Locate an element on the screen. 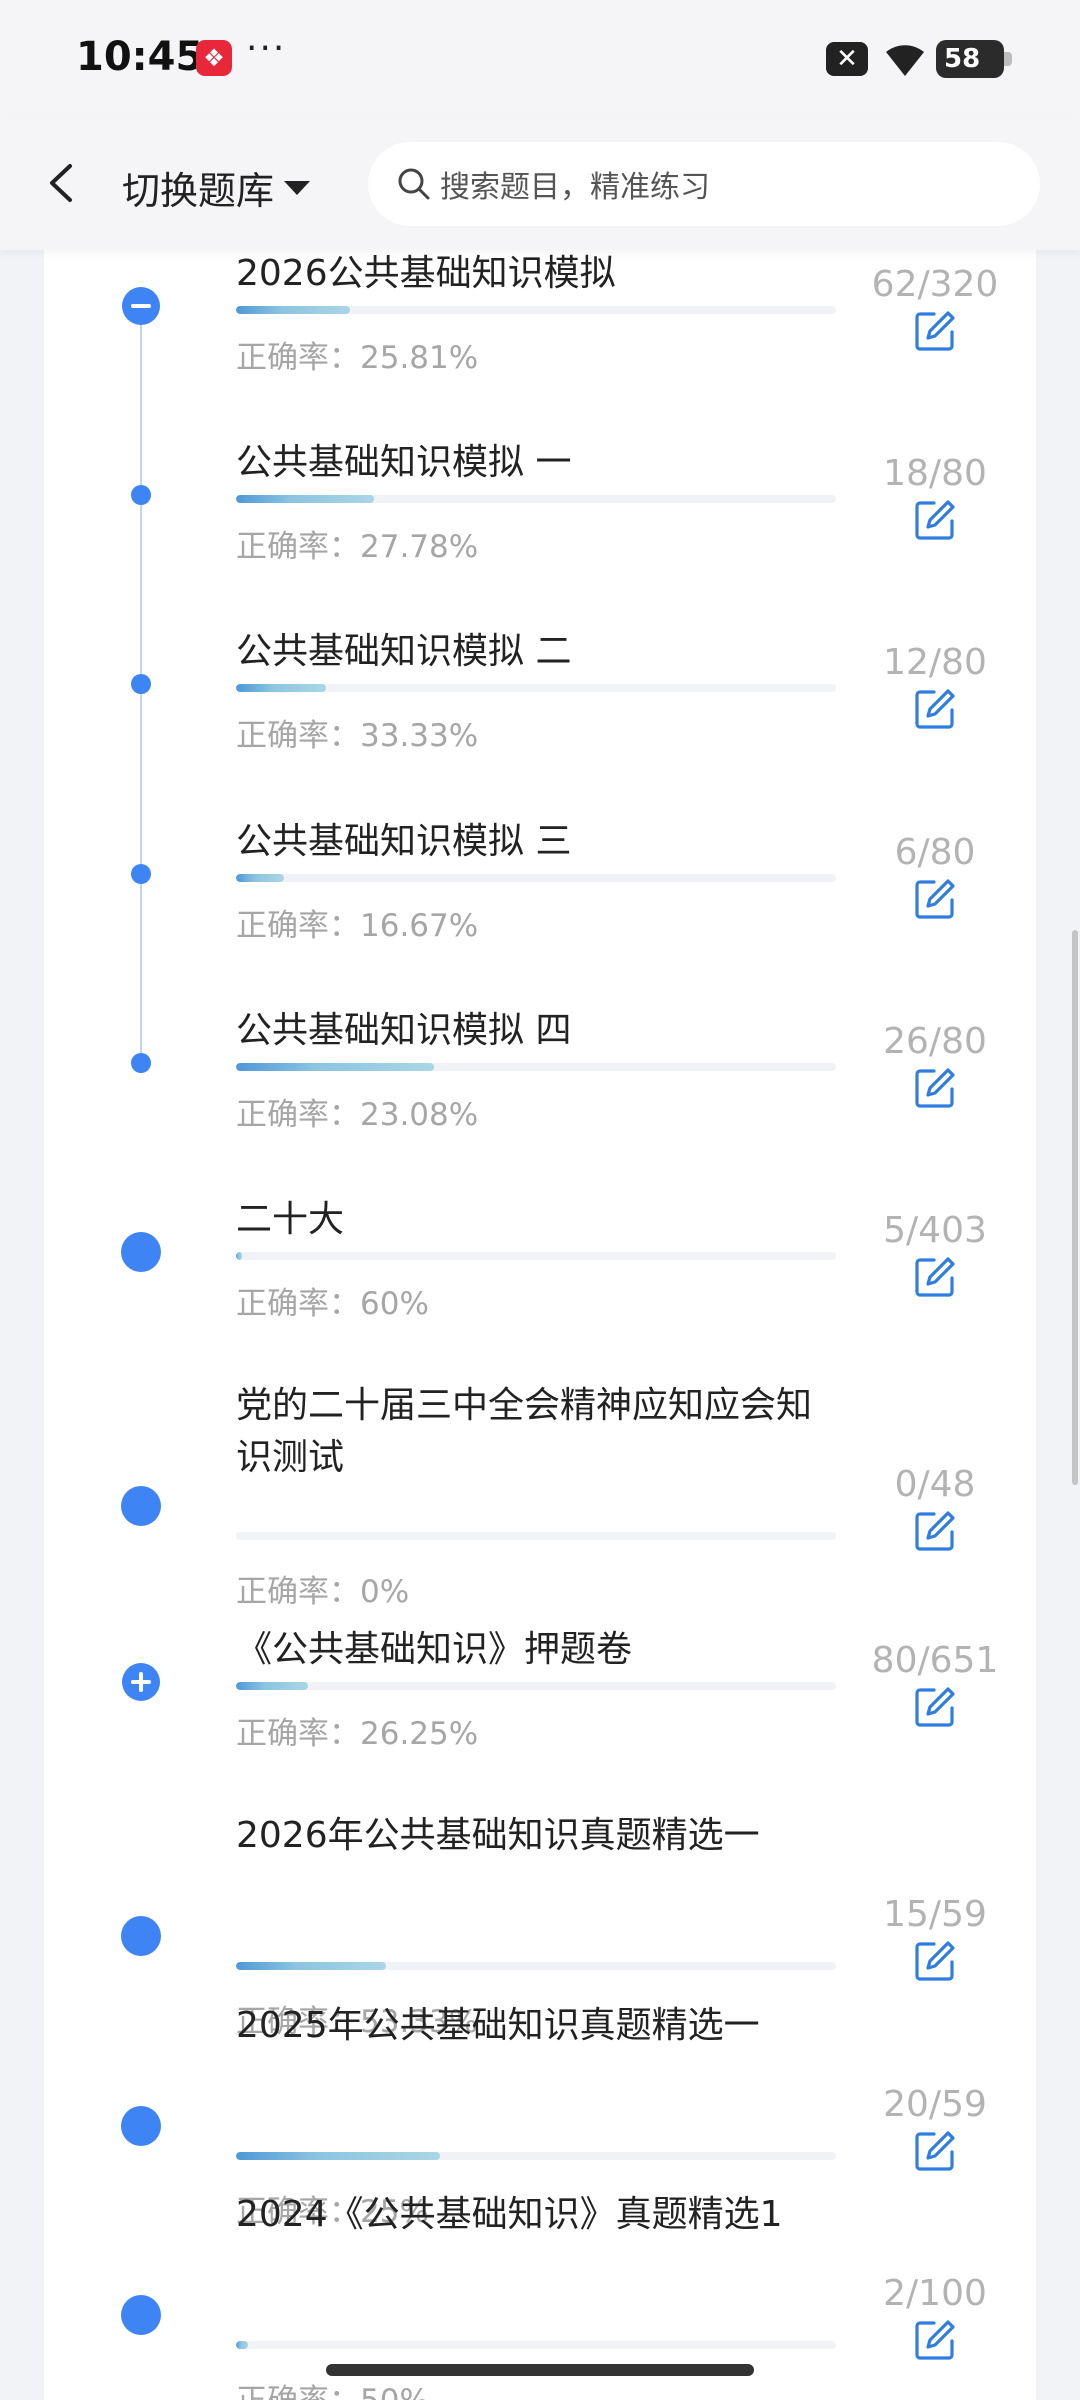  status-bar: 10:45 ❖ ··· ✕ 58 is located at coordinates (540, 59).